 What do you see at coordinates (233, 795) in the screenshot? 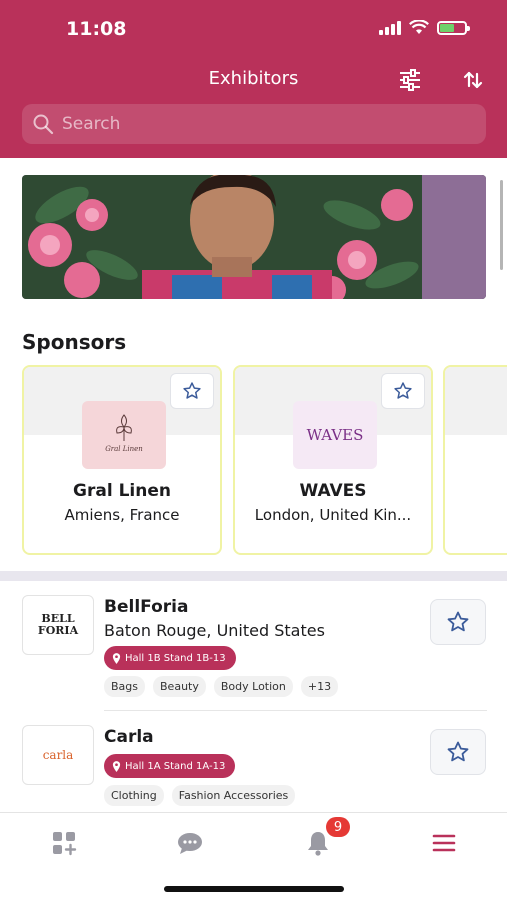
I see `tag: Fashion Accessories` at bounding box center [233, 795].